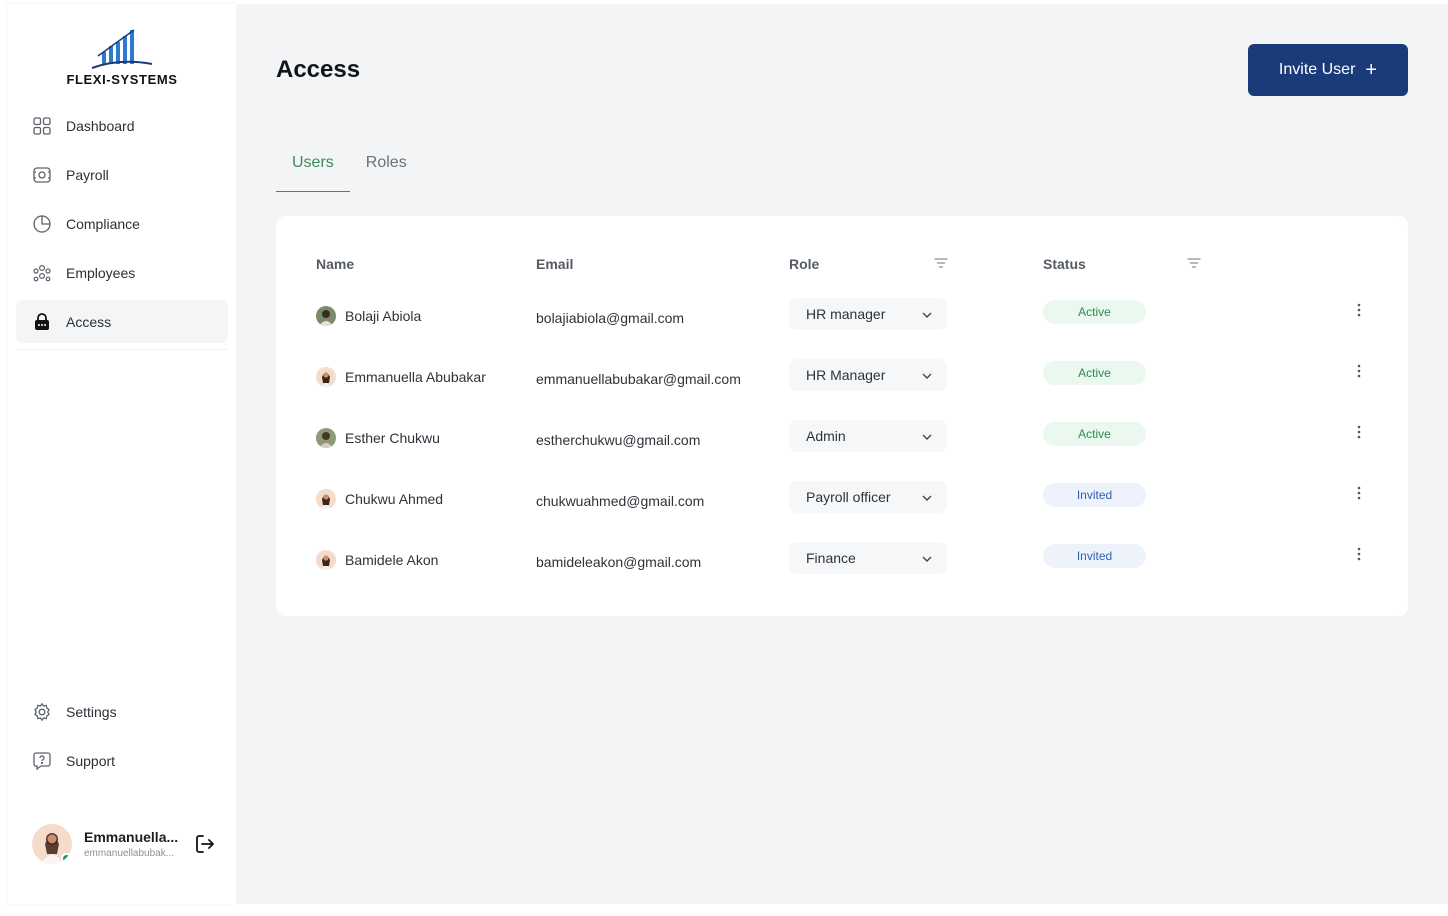 The width and height of the screenshot is (1448, 916). What do you see at coordinates (415, 377) in the screenshot?
I see `user-name: Emmanuella Abubakar` at bounding box center [415, 377].